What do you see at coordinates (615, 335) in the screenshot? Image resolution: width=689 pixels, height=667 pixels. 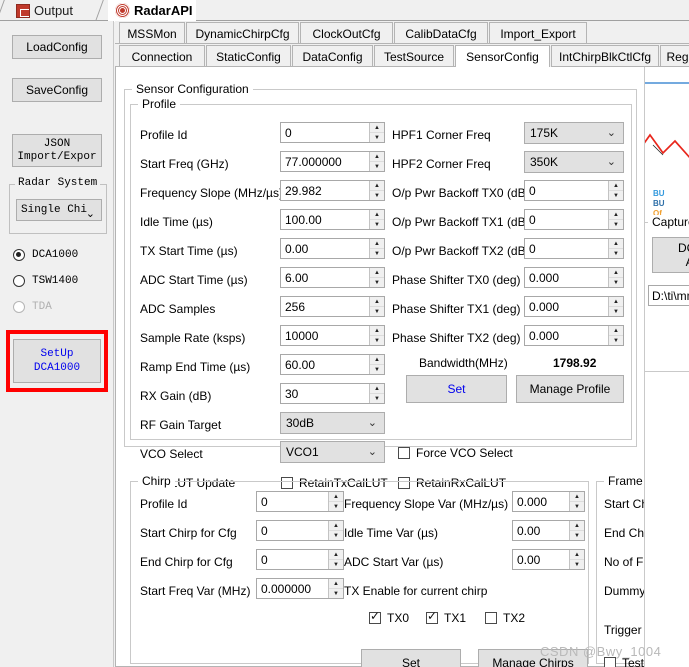 I see `spinner-phase-shifter-tx2: ▲ ▼` at bounding box center [615, 335].